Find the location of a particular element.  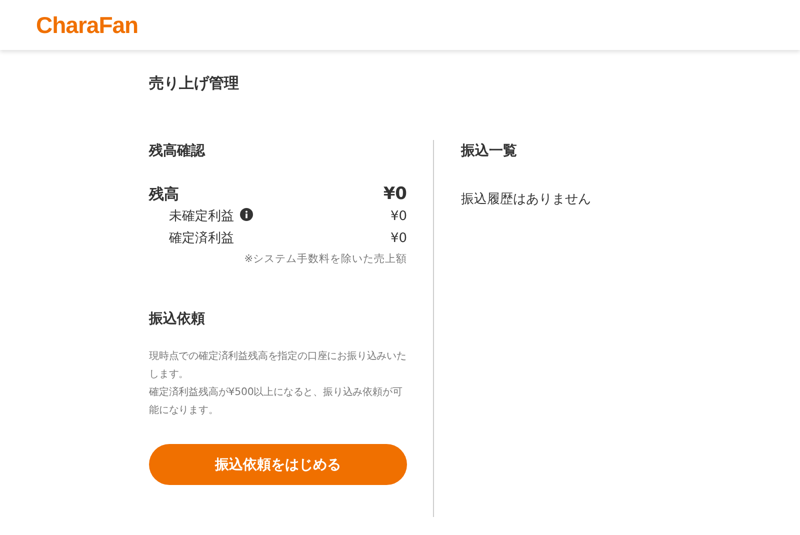

logo: CharaFan is located at coordinates (87, 25).